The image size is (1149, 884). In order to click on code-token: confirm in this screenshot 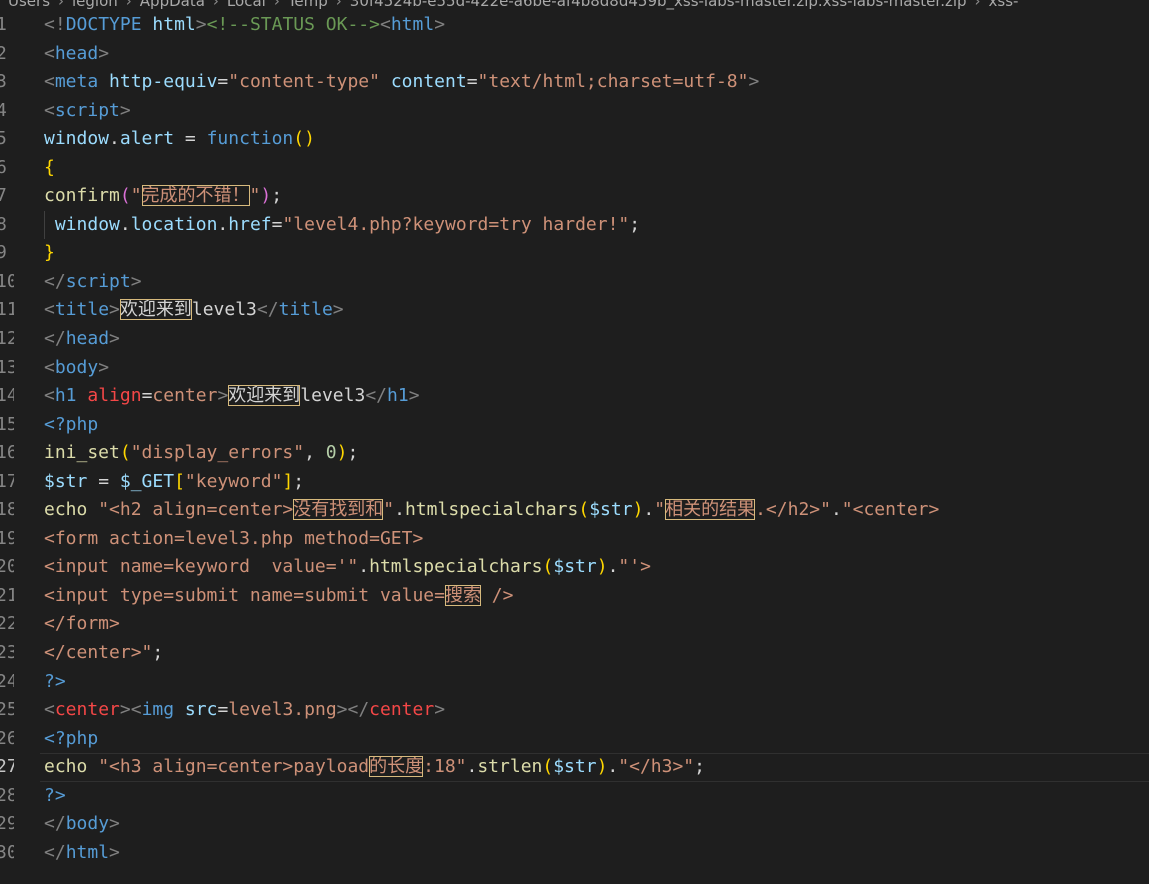, I will do `click(82, 196)`.